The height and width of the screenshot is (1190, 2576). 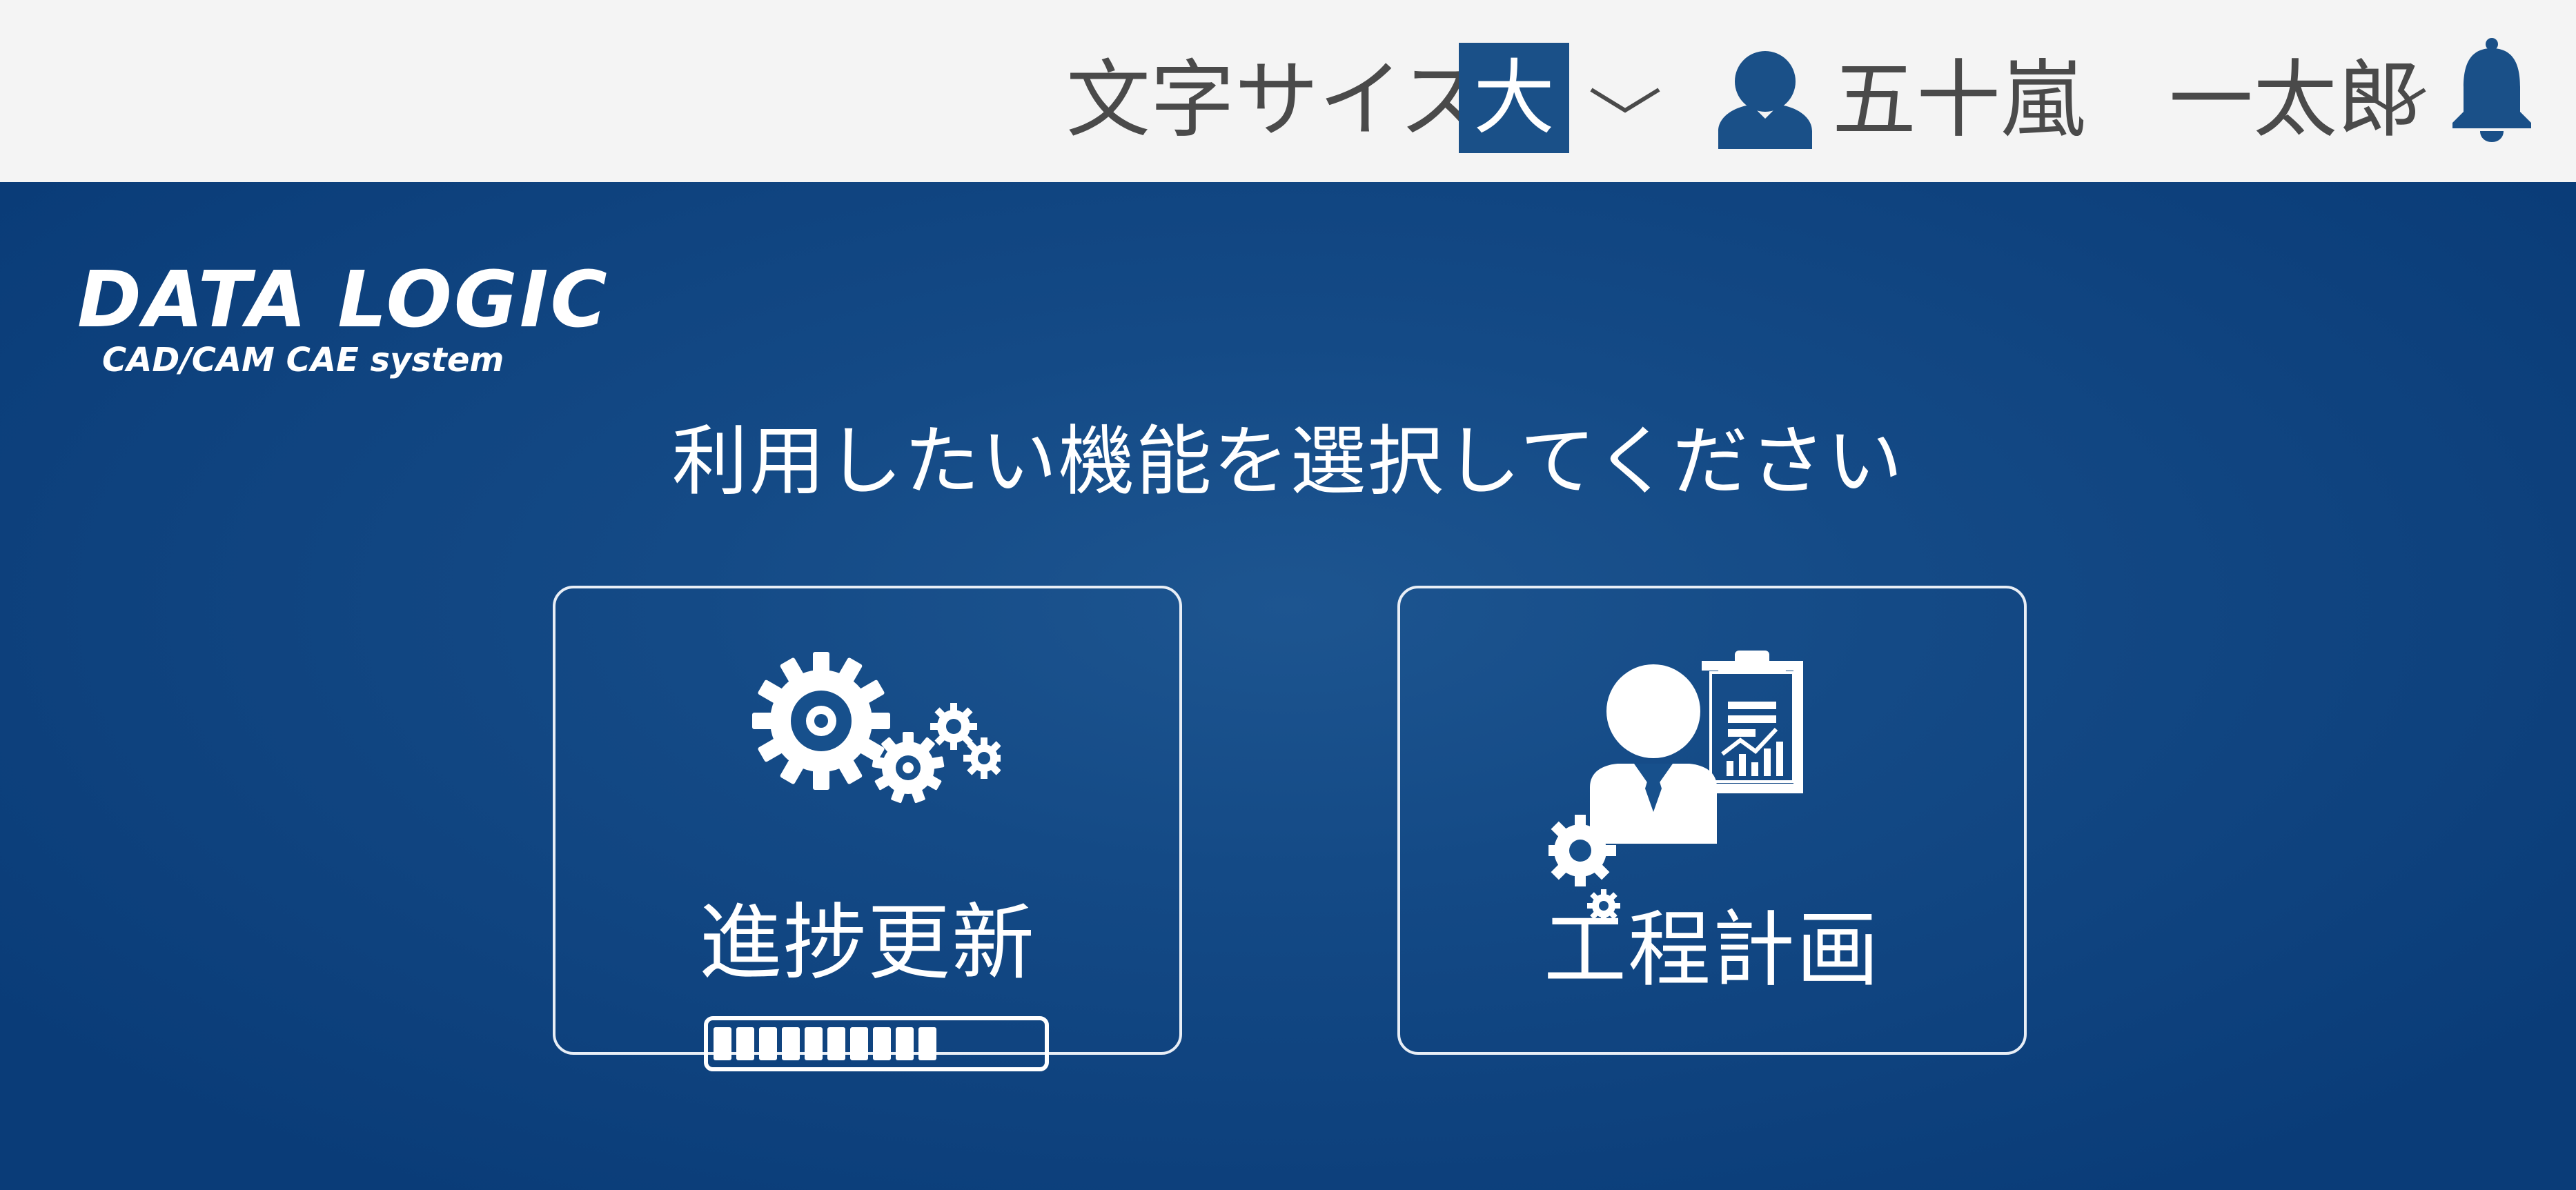 I want to click on user-name: 五十嵐 一太郎, so click(x=2126, y=100).